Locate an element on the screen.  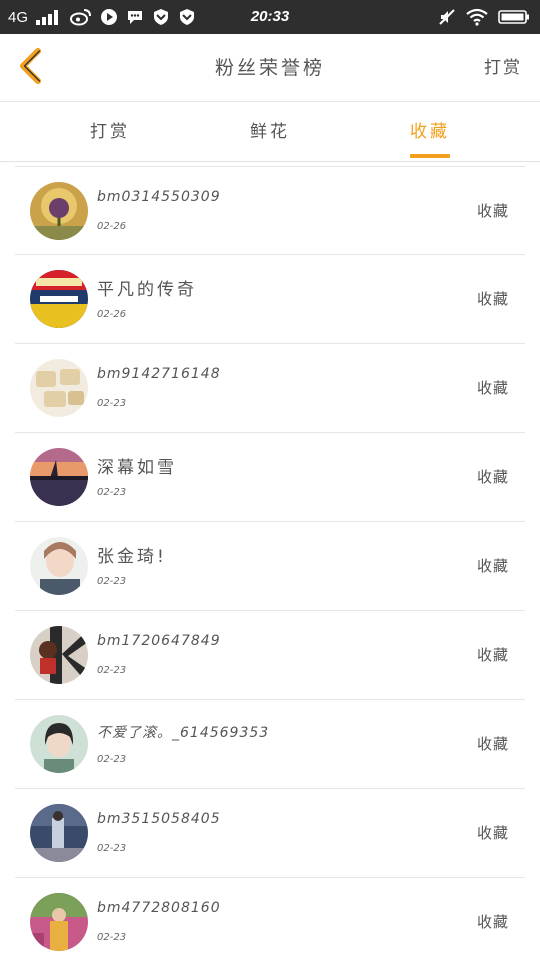
user-name: bm3515058405 is located at coordinates (159, 819).